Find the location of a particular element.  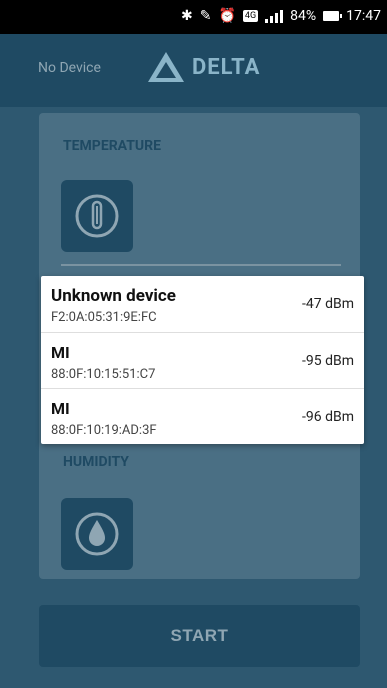

temperature-tile is located at coordinates (97, 216).